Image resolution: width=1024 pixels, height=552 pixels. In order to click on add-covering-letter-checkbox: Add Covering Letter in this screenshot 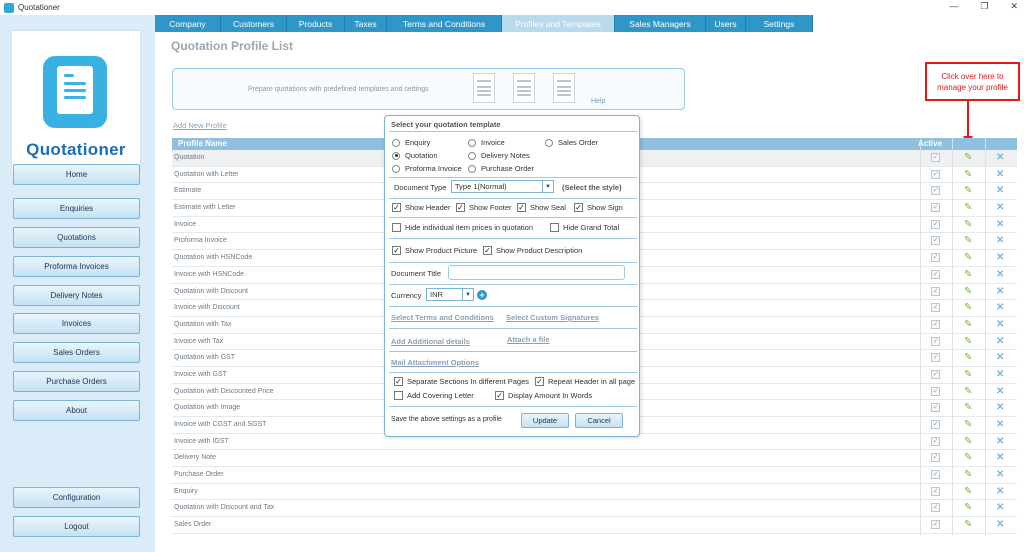, I will do `click(434, 395)`.